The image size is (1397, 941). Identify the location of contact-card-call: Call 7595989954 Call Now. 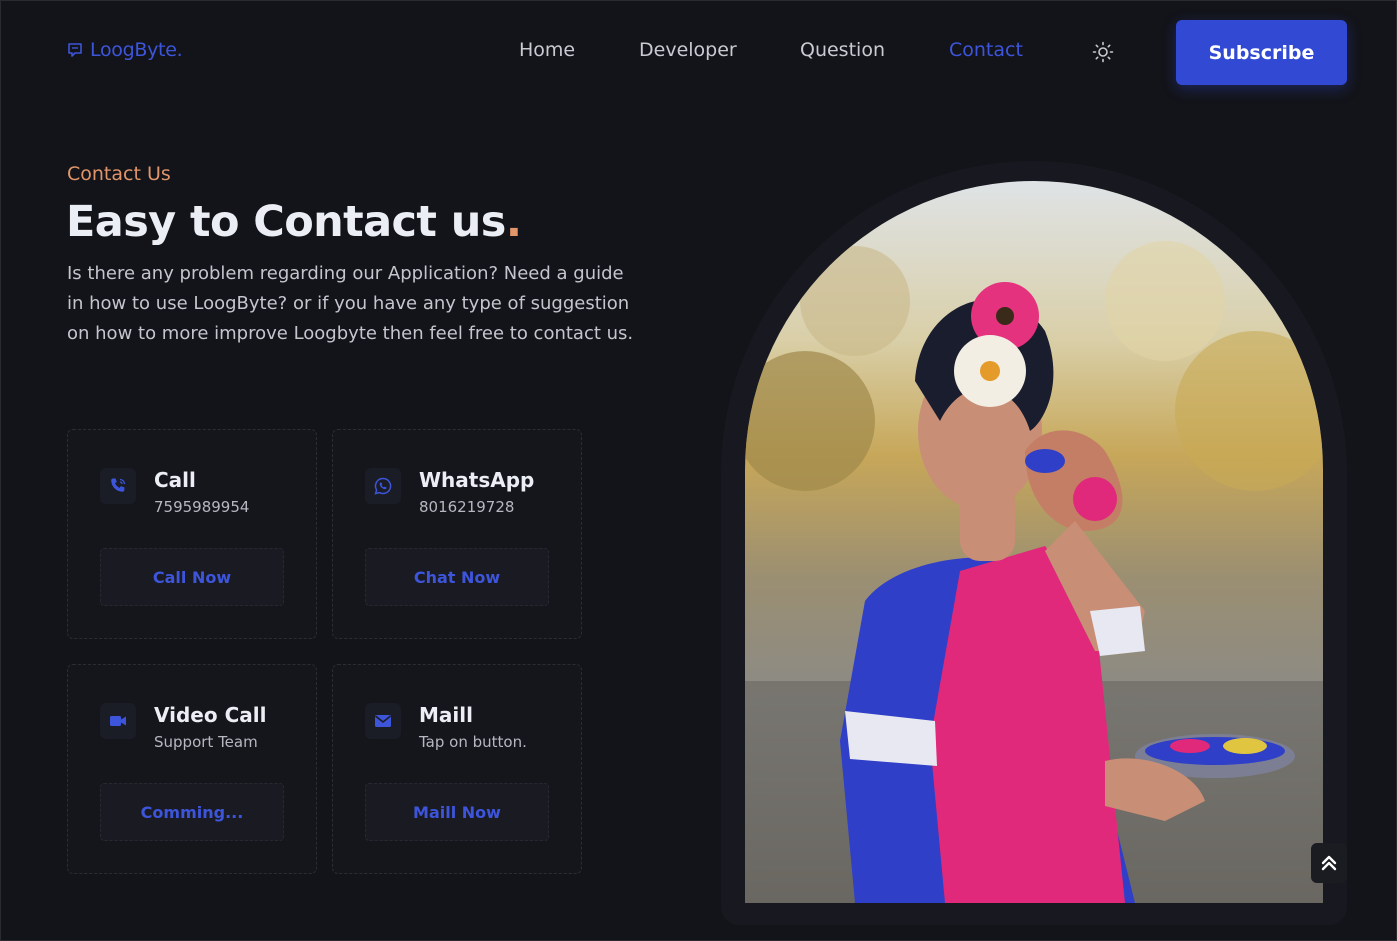
(192, 534).